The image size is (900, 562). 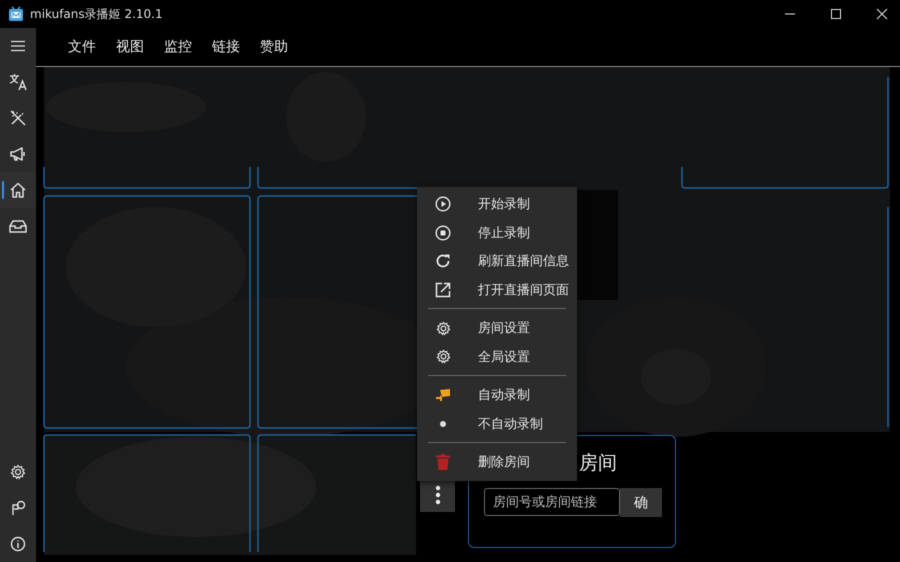 I want to click on menu-item: 打开直播间页面, so click(x=497, y=290).